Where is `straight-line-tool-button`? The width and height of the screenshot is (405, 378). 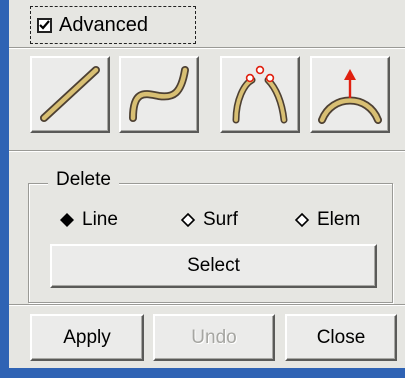
straight-line-tool-button is located at coordinates (70, 94).